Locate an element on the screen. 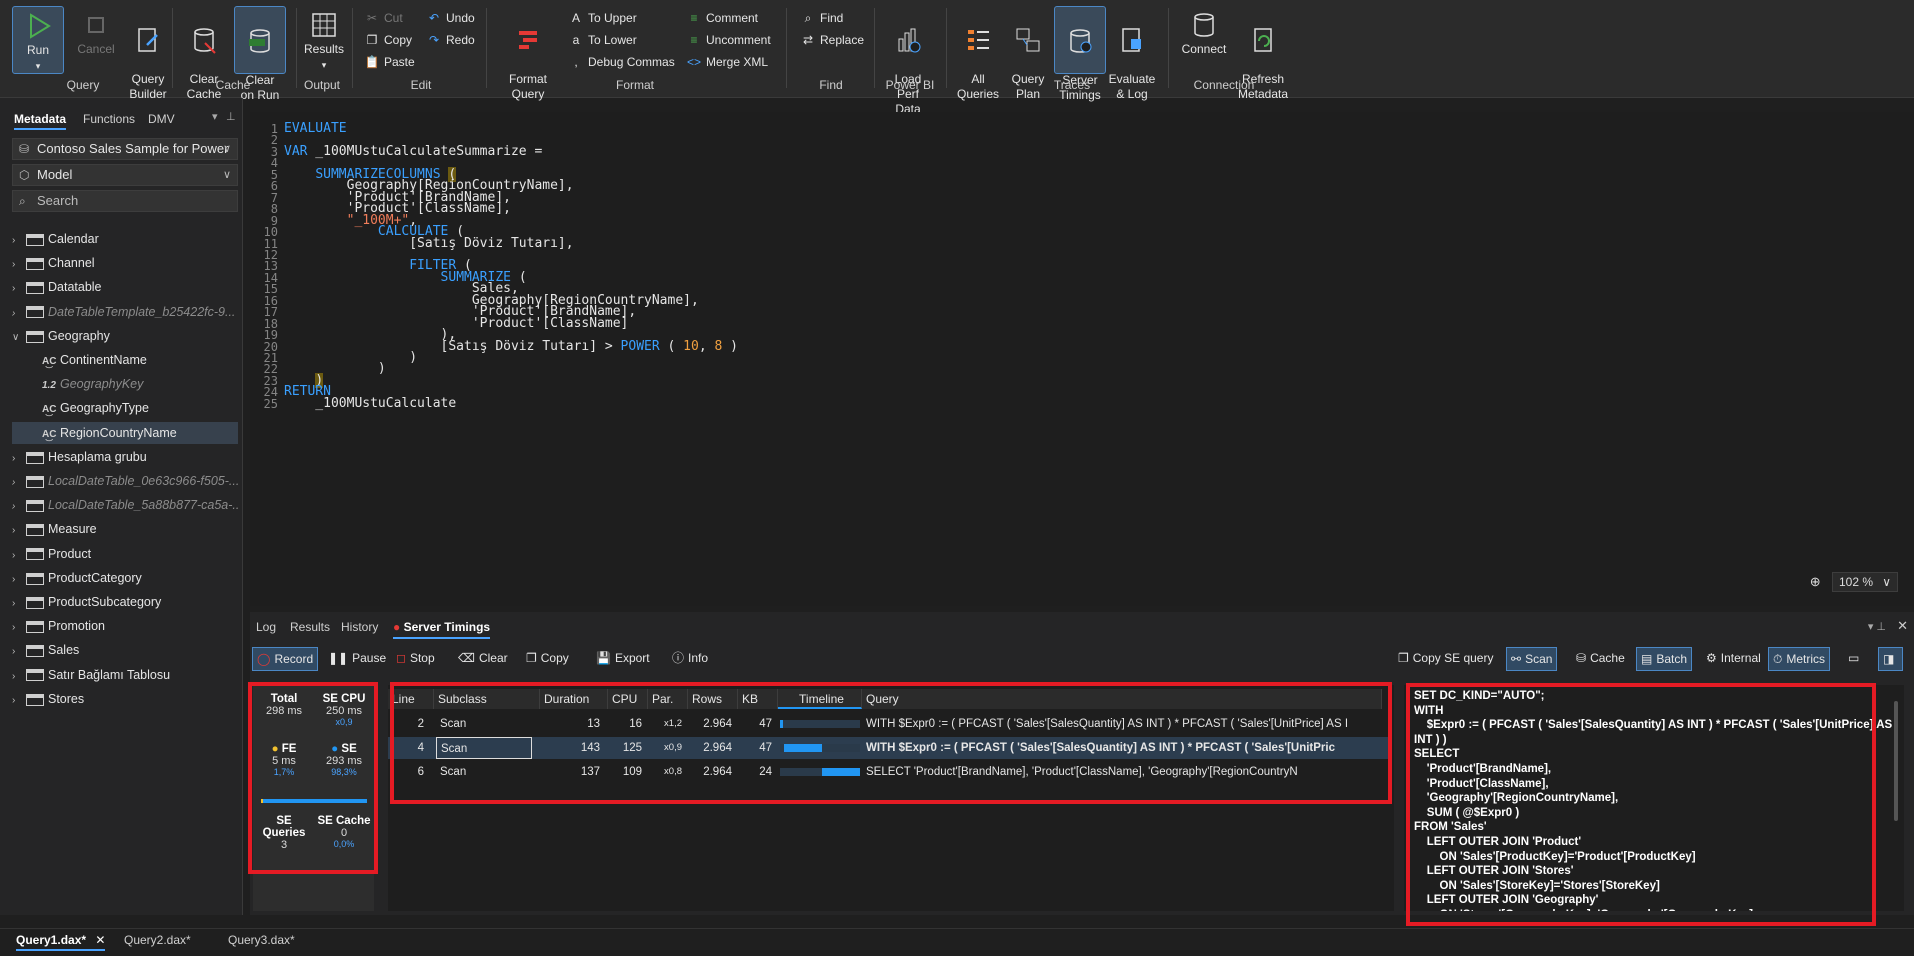  tree-table-item: › Promotion is located at coordinates (125, 626).